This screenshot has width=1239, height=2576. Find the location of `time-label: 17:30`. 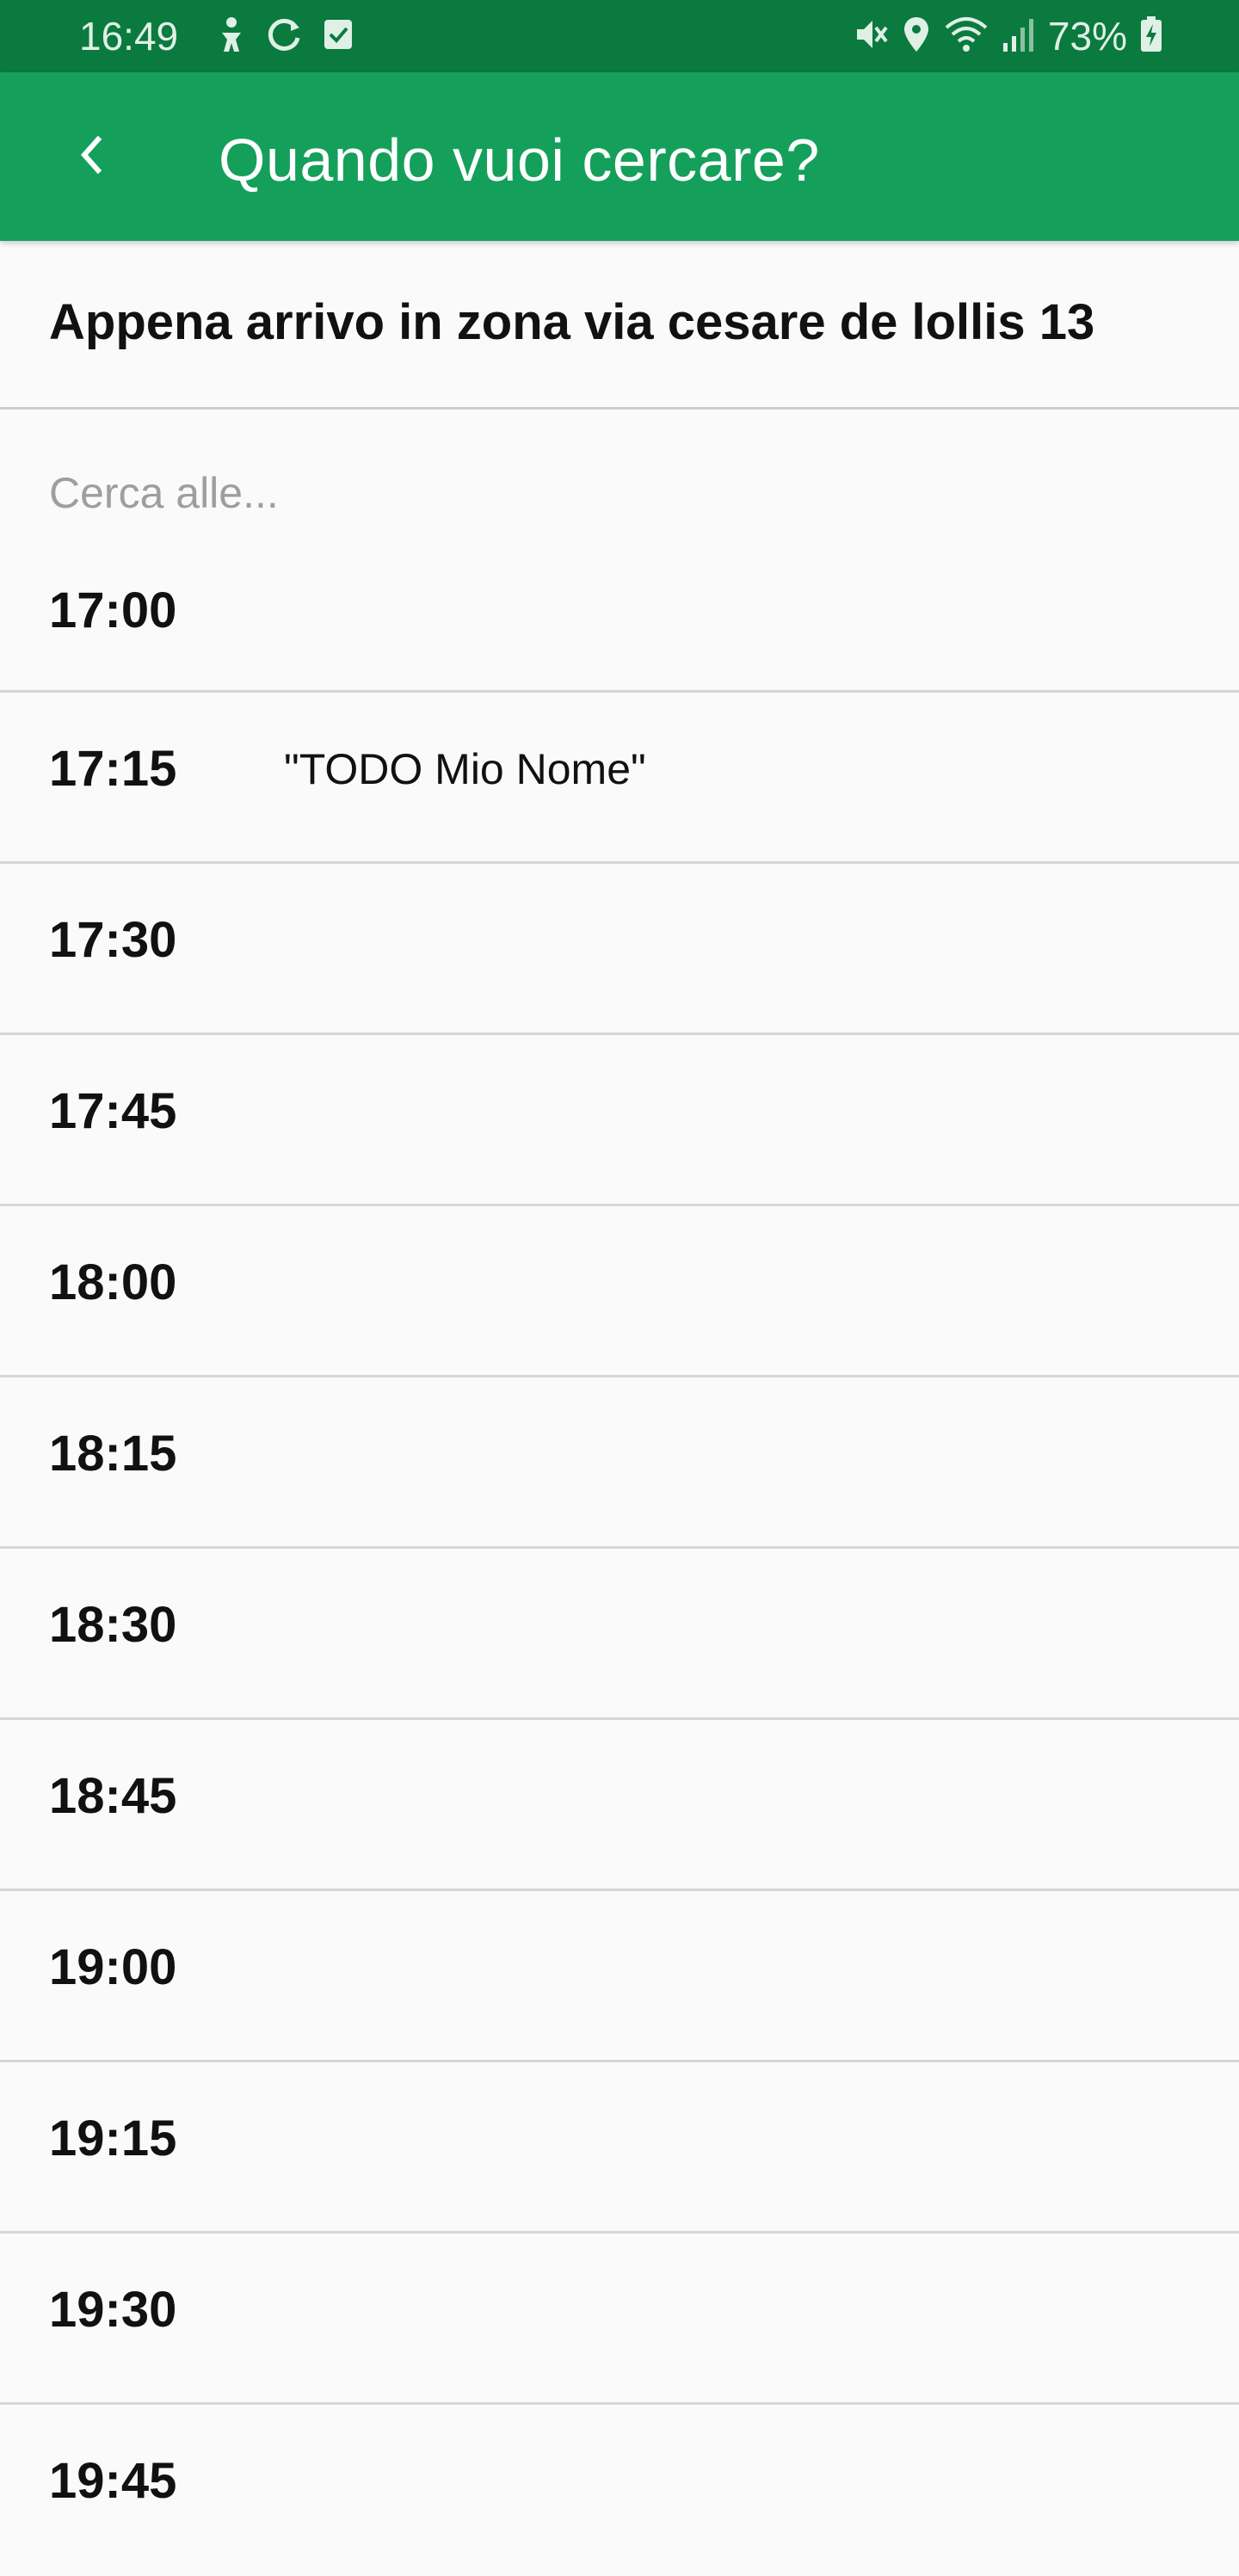

time-label: 17:30 is located at coordinates (113, 940).